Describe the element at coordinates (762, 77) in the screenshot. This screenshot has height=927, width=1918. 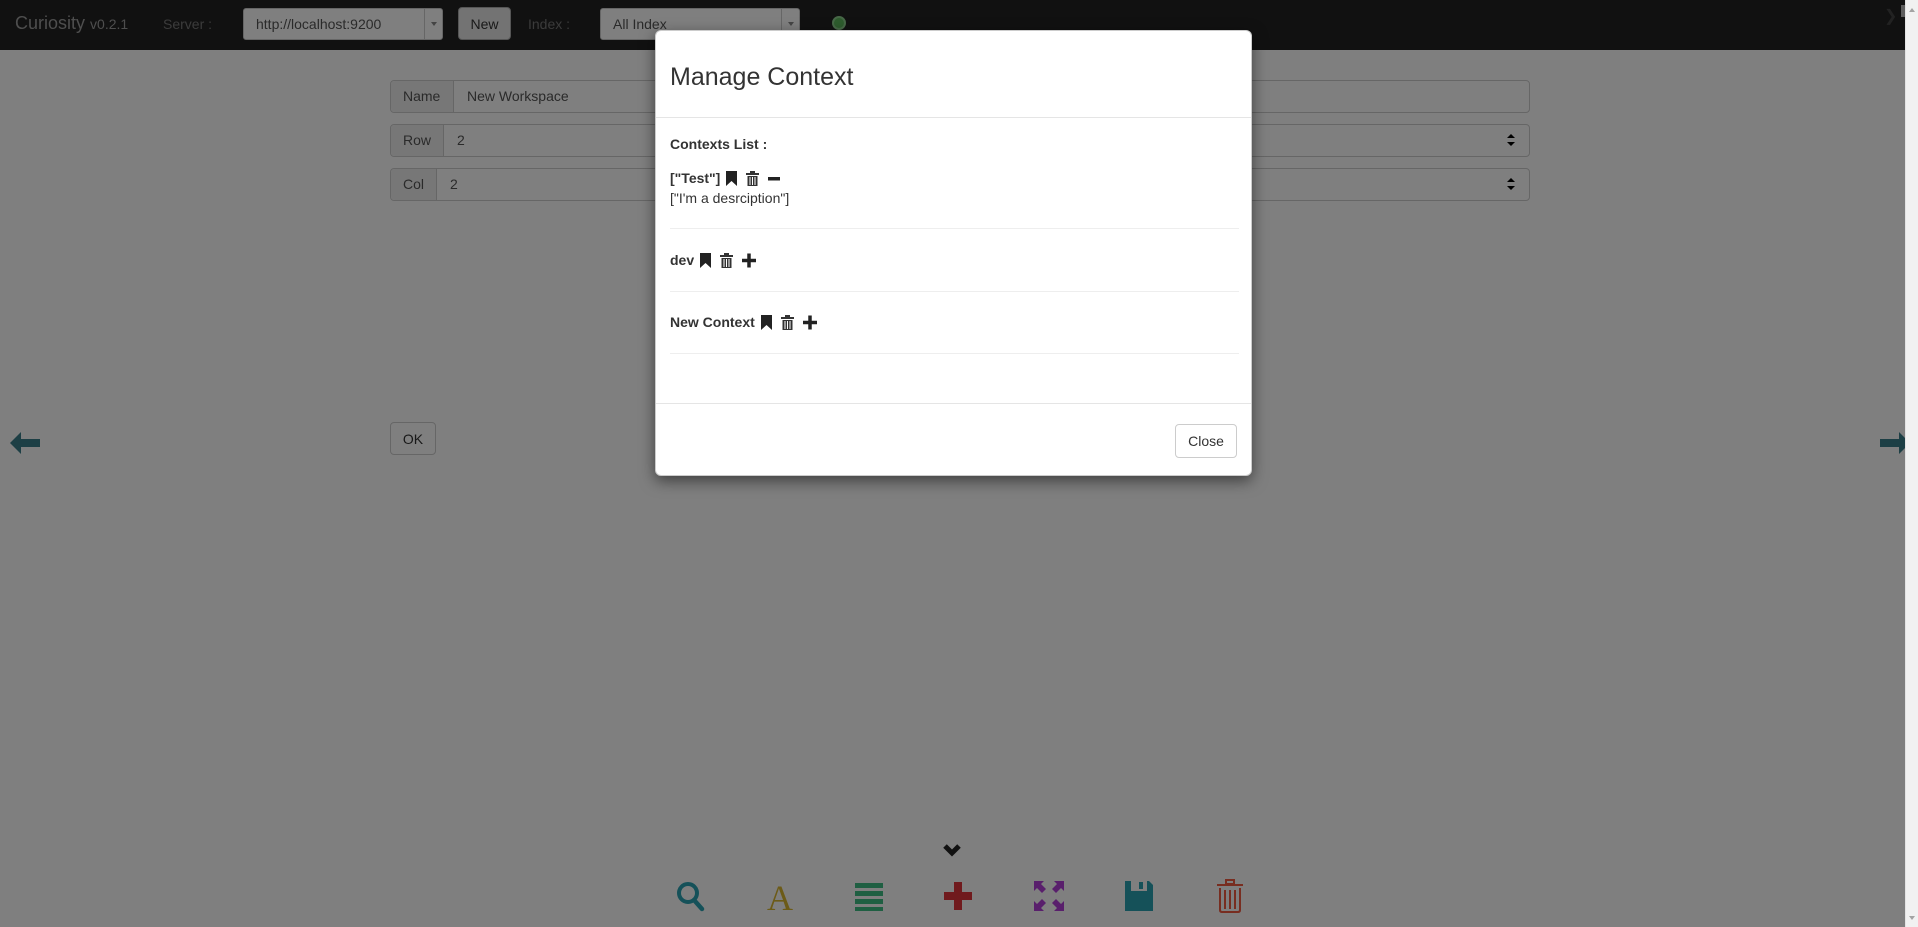
I see `modal-title: Manage Context` at that location.